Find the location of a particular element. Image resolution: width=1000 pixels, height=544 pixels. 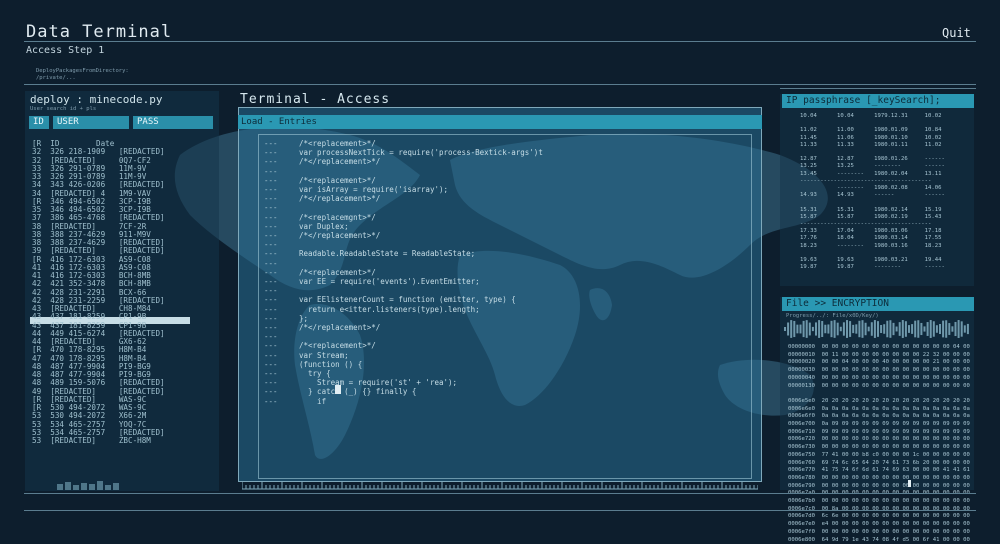

encryption-header: File >> ENCRYPTION is located at coordinates (878, 304).